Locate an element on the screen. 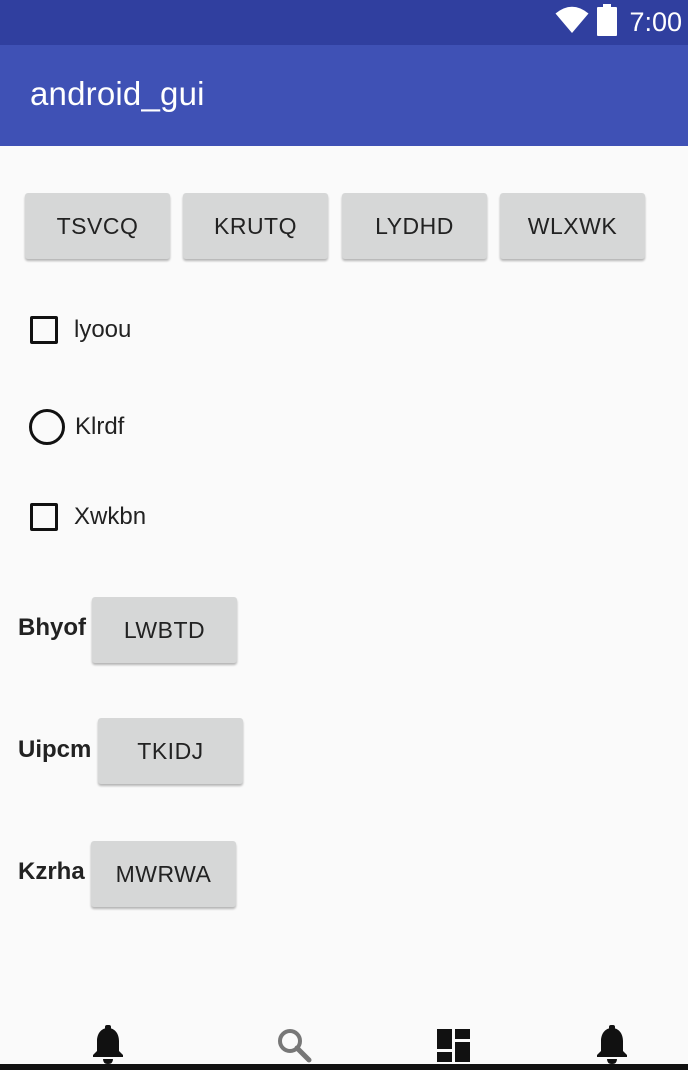 This screenshot has height=1070, width=688. search-icon is located at coordinates (294, 1045).